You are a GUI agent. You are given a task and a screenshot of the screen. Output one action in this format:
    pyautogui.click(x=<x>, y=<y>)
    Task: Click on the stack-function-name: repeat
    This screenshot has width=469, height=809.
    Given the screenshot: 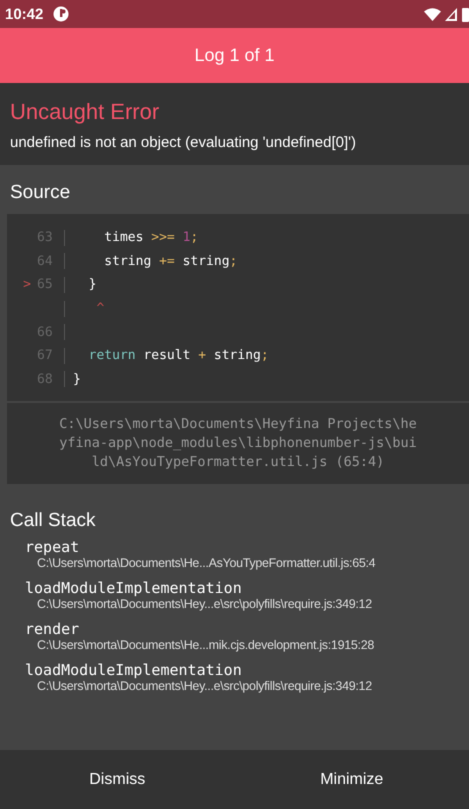 What is the action you would take?
    pyautogui.click(x=242, y=547)
    